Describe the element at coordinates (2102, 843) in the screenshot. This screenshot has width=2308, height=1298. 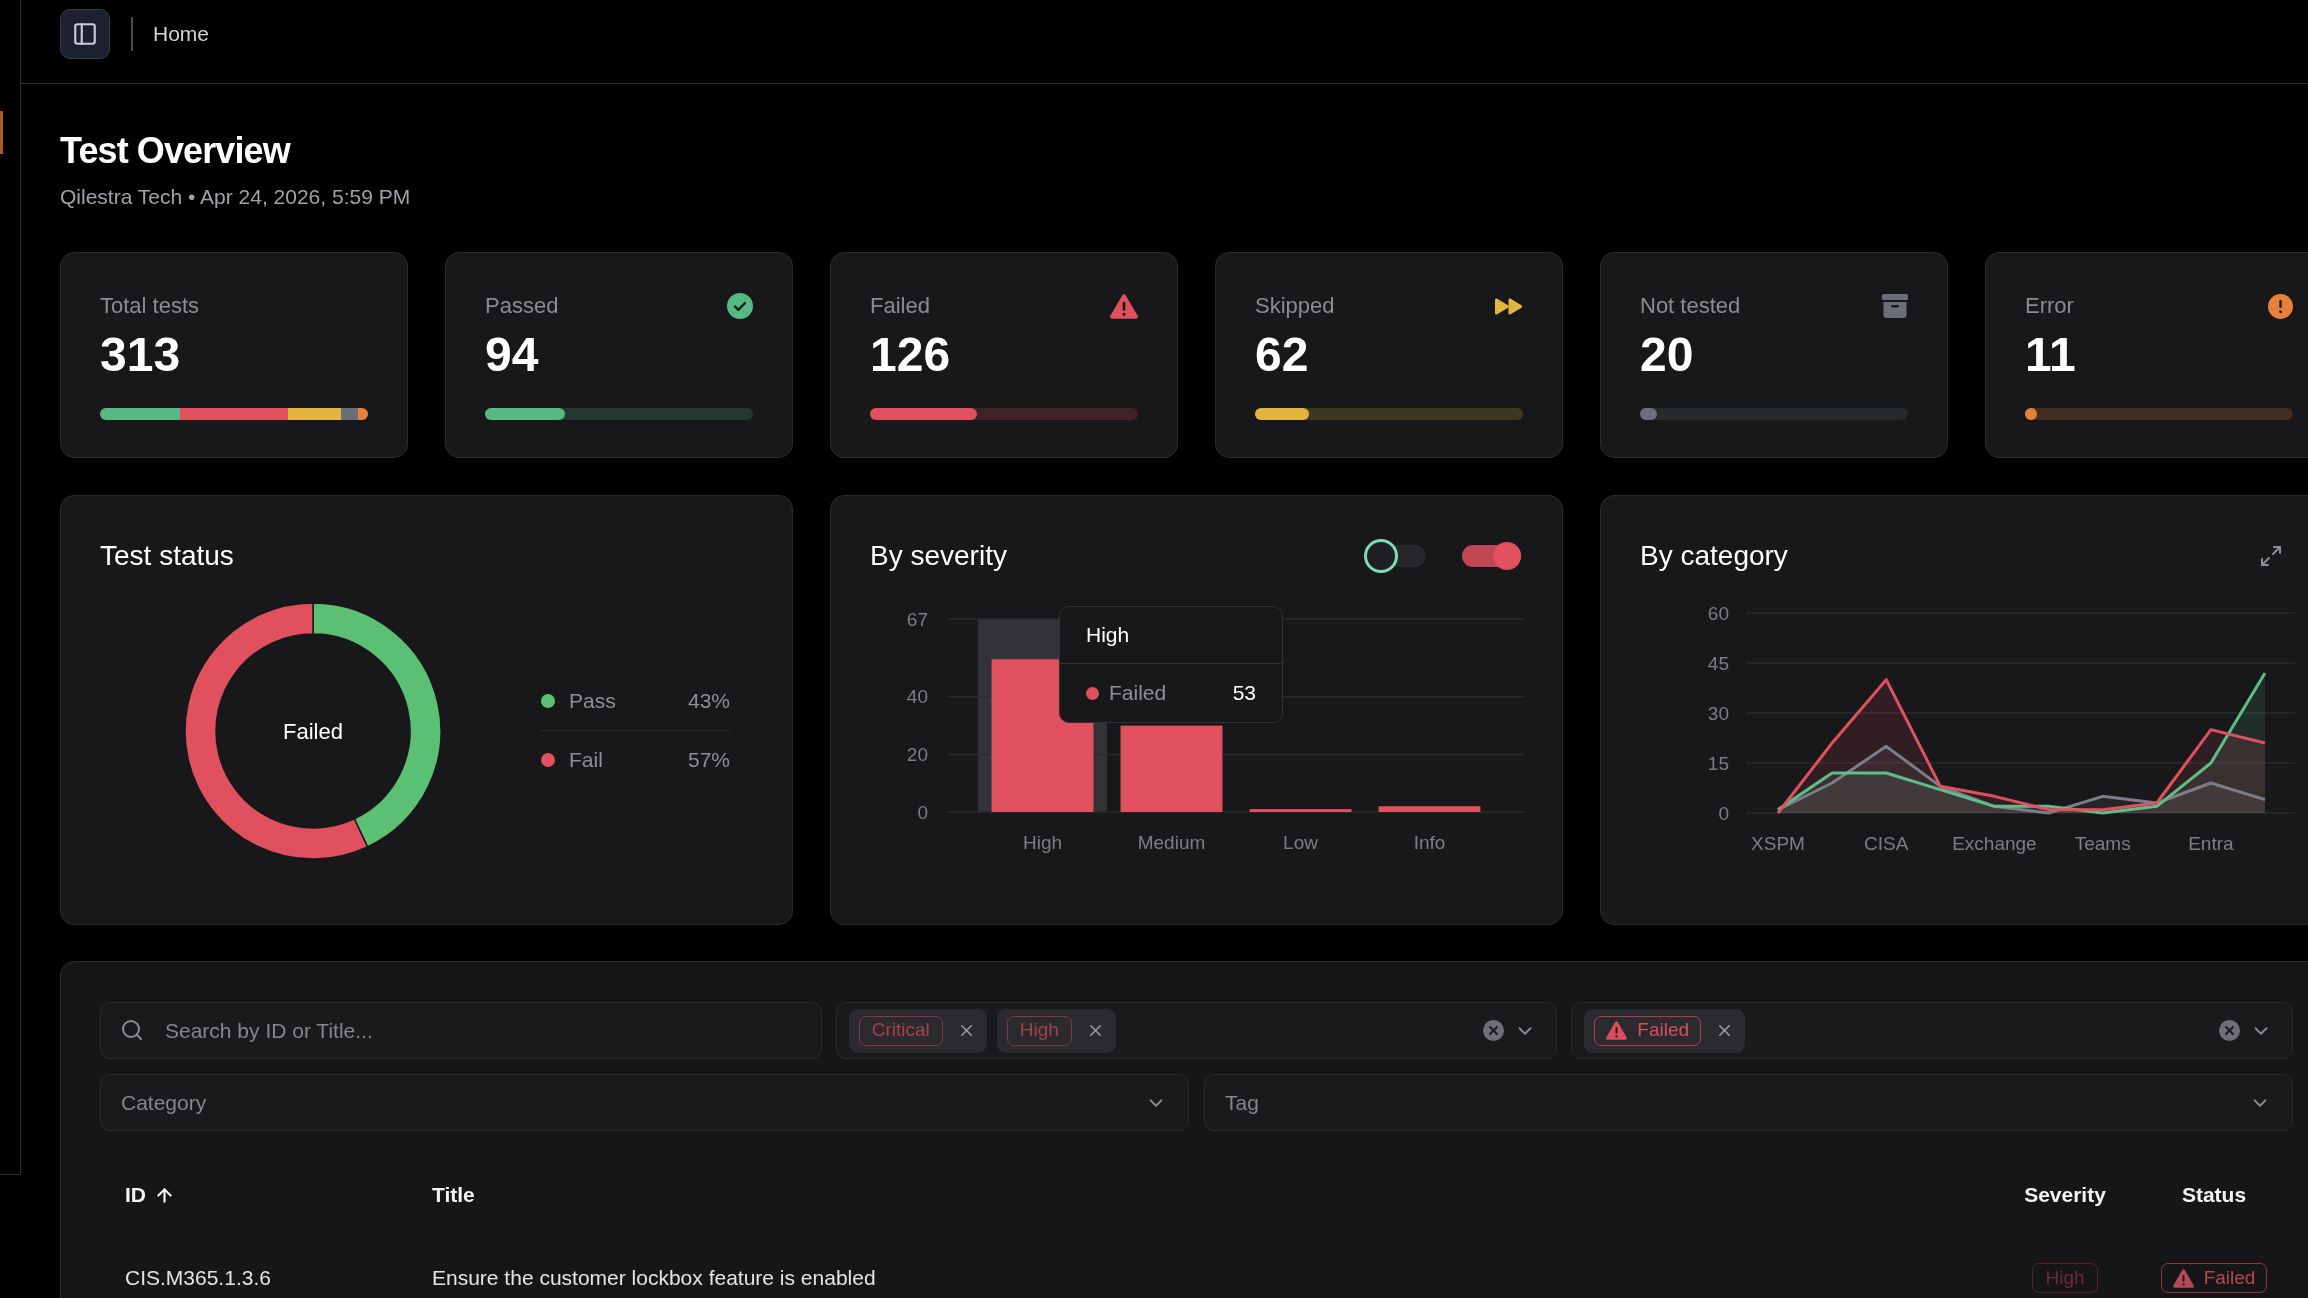
I see `axis-label: Teams` at that location.